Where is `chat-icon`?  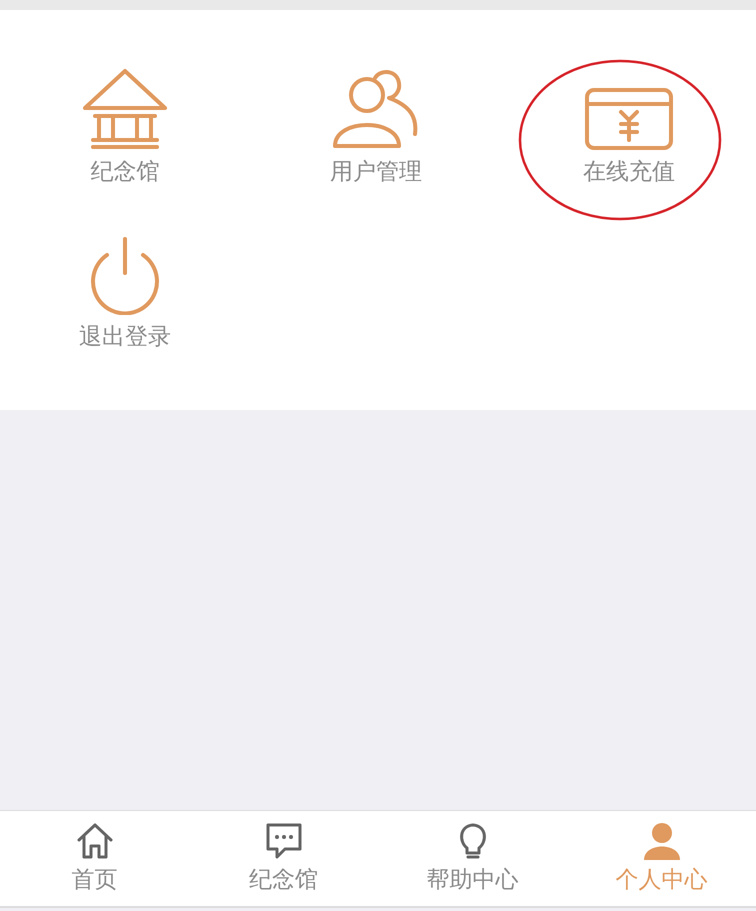
chat-icon is located at coordinates (283, 841).